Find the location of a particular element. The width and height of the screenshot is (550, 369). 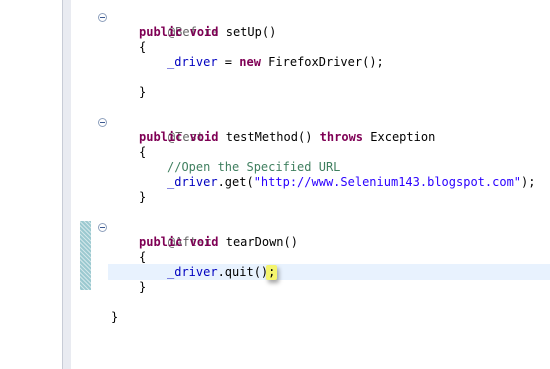

method-signature: tearDown() is located at coordinates (261, 242).